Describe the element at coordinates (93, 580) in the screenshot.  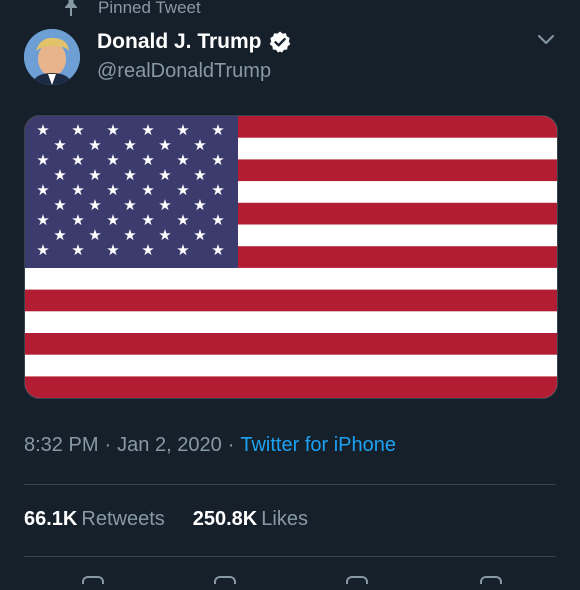
I see `reply-icon` at that location.